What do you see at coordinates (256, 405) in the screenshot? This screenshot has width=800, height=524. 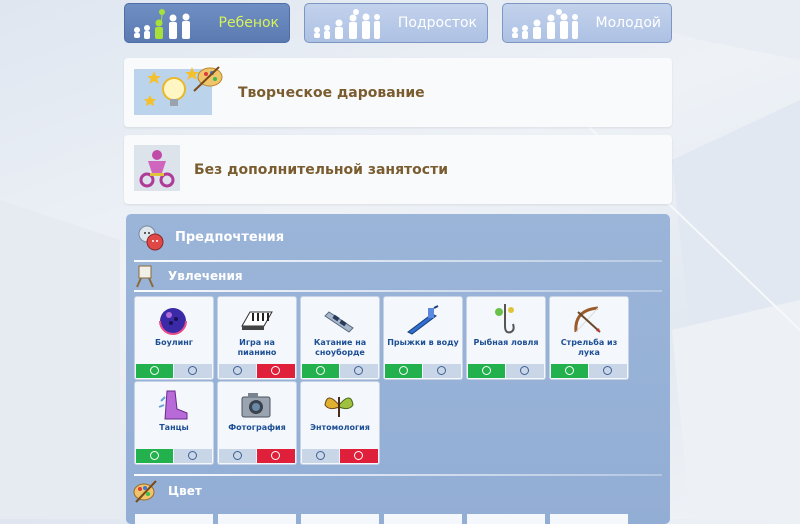 I see `camera-icon` at bounding box center [256, 405].